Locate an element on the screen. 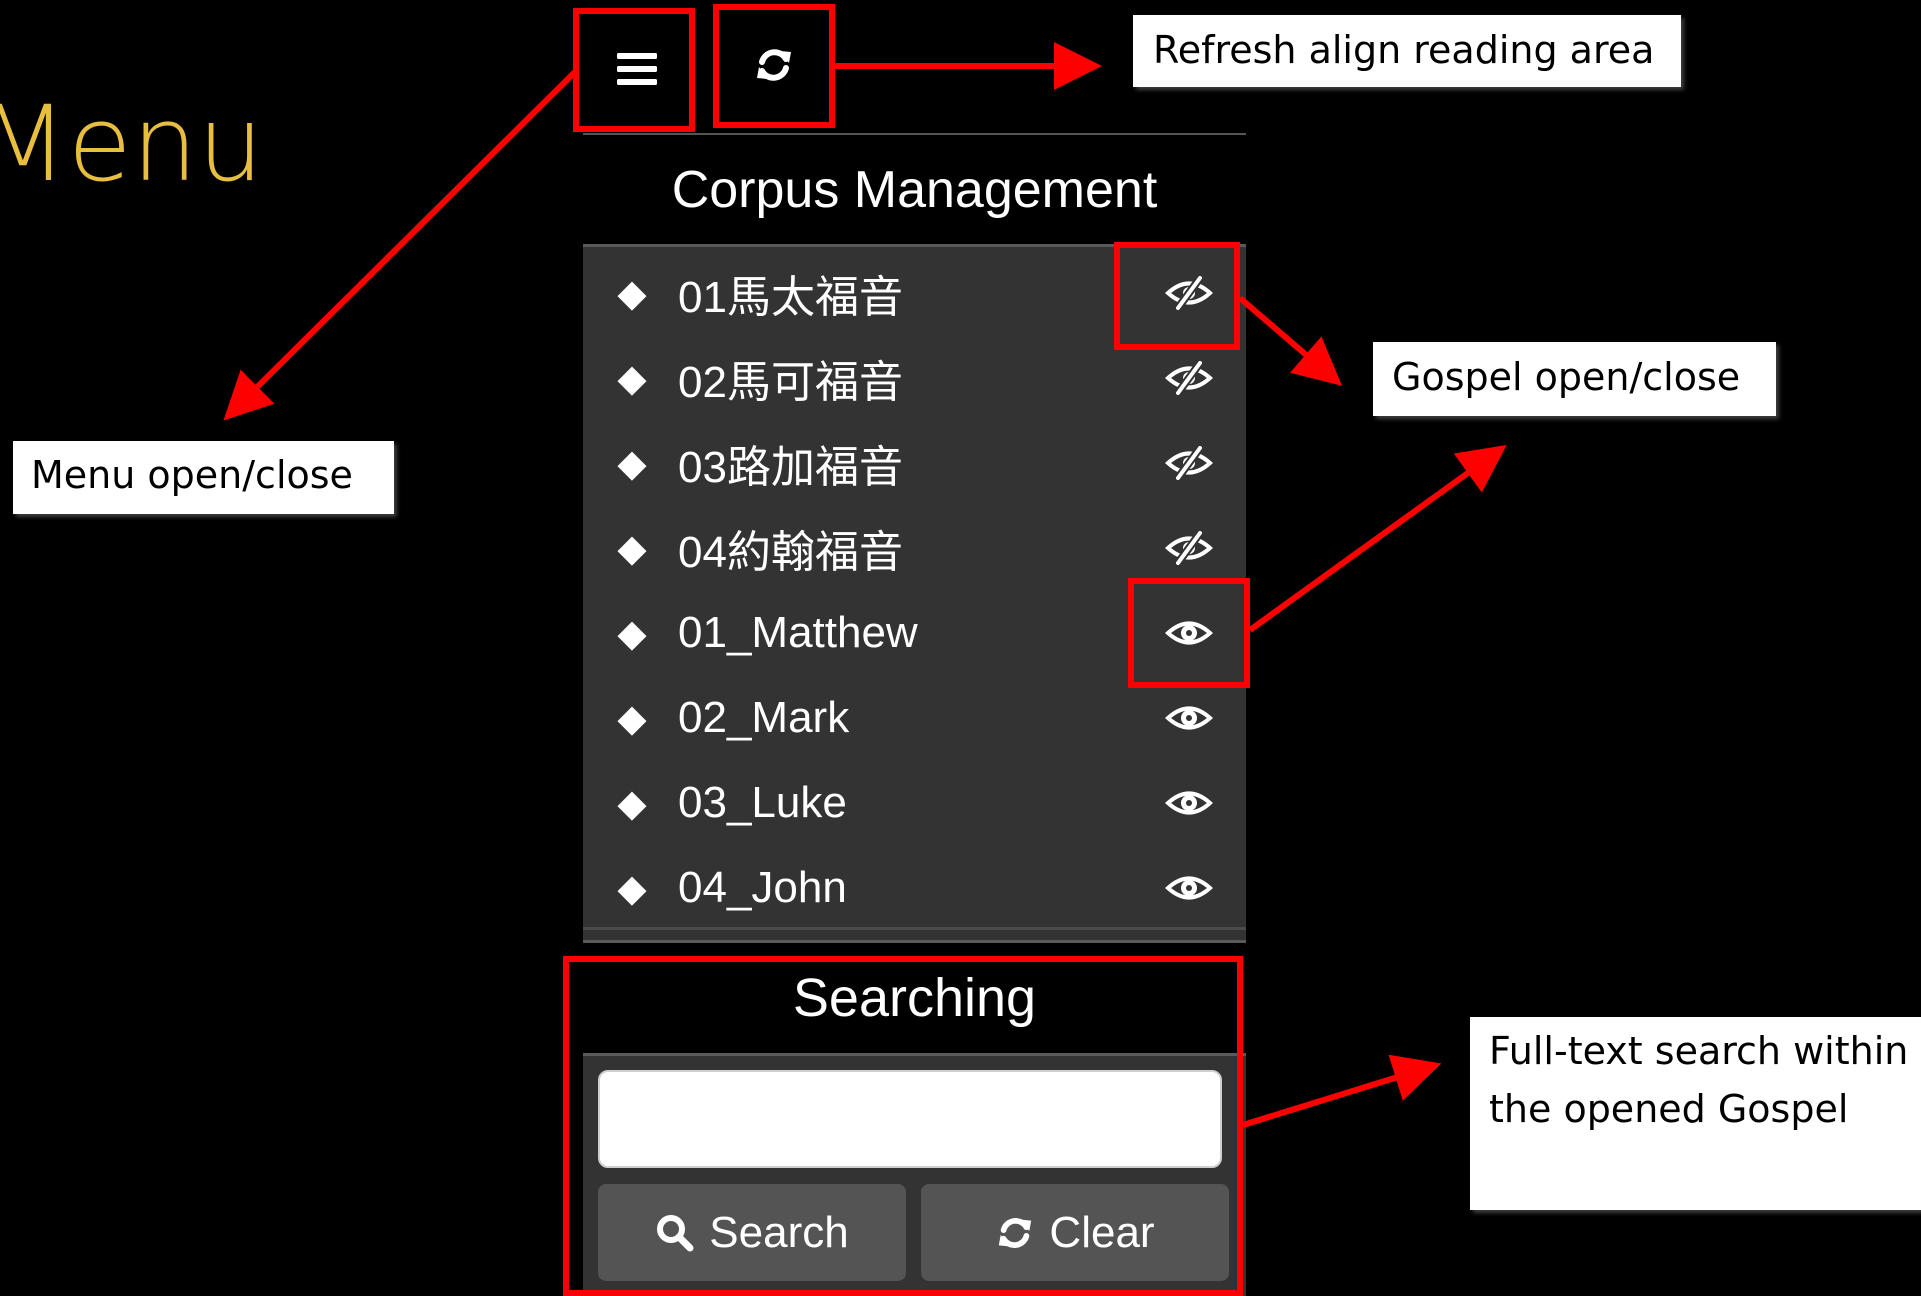  arrow-menu is located at coordinates (401, 244).